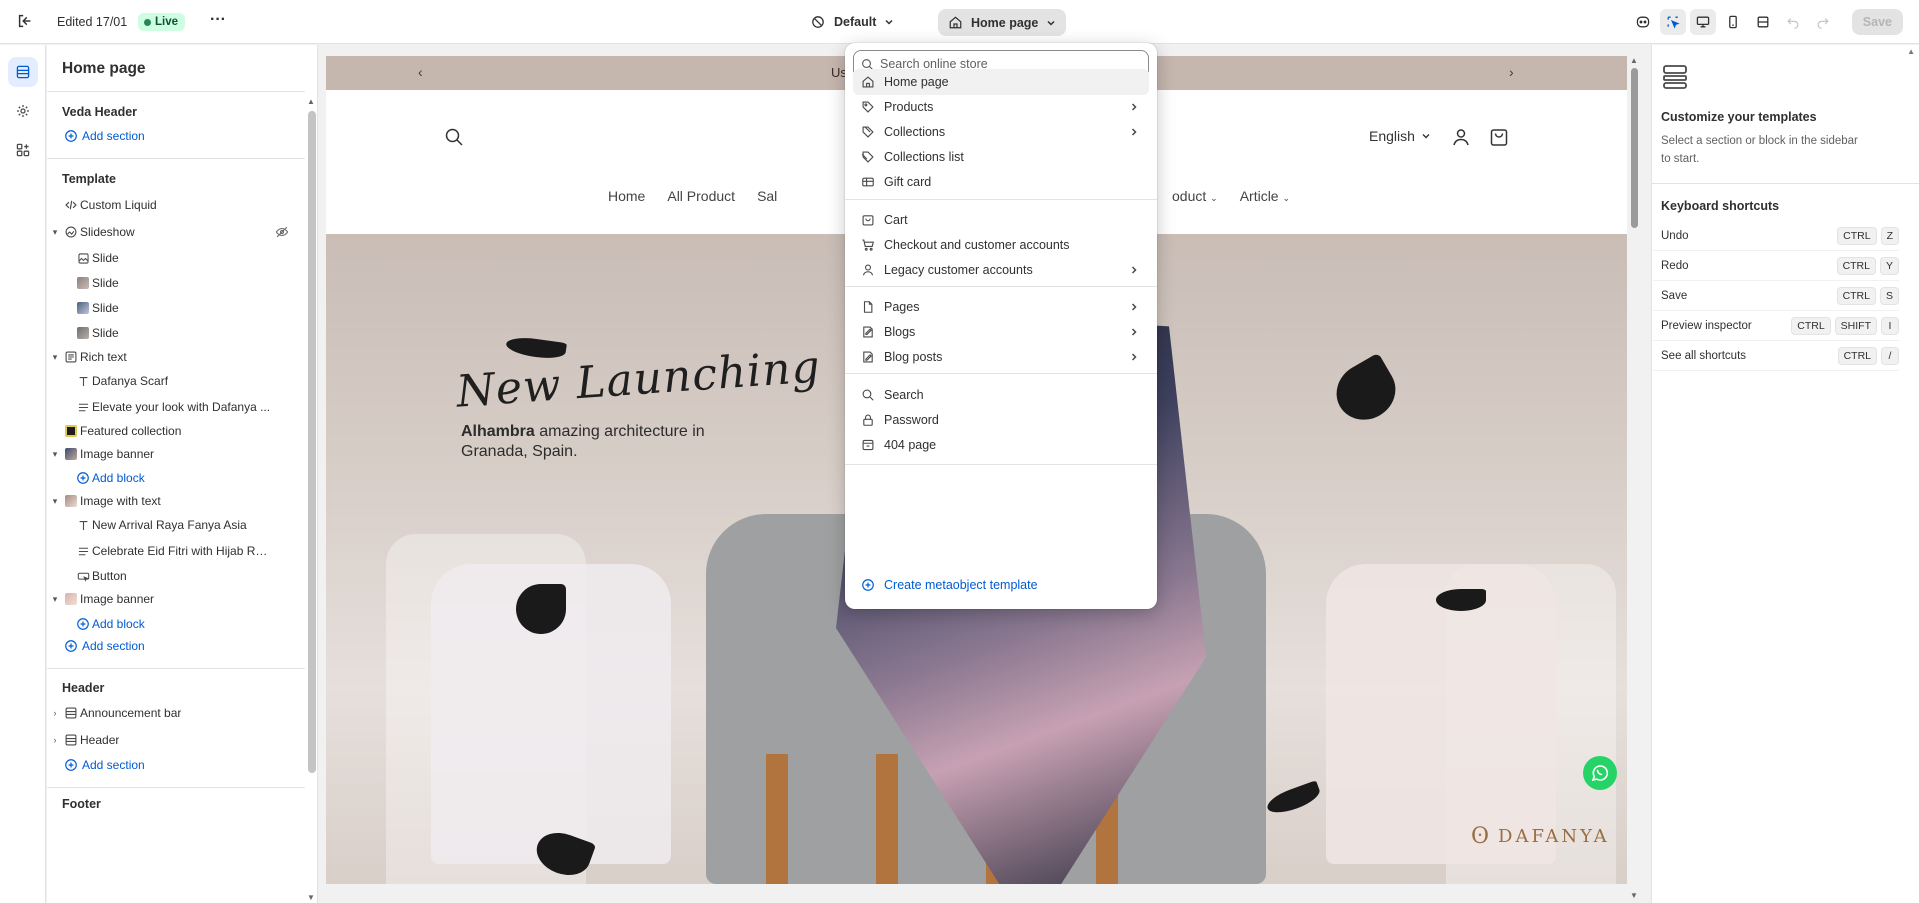  Describe the element at coordinates (1134, 132) in the screenshot. I see `chevron-right-icon` at that location.